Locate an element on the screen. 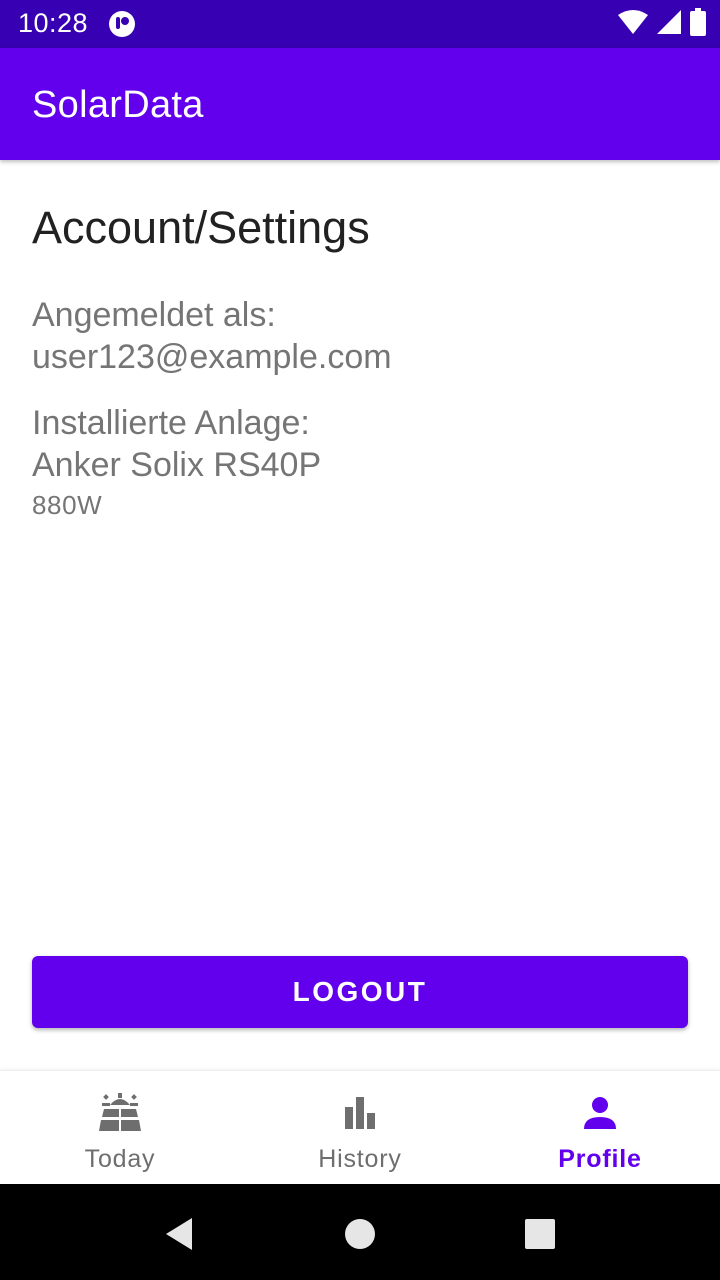 The image size is (720, 1280). home-icon is located at coordinates (360, 1234).